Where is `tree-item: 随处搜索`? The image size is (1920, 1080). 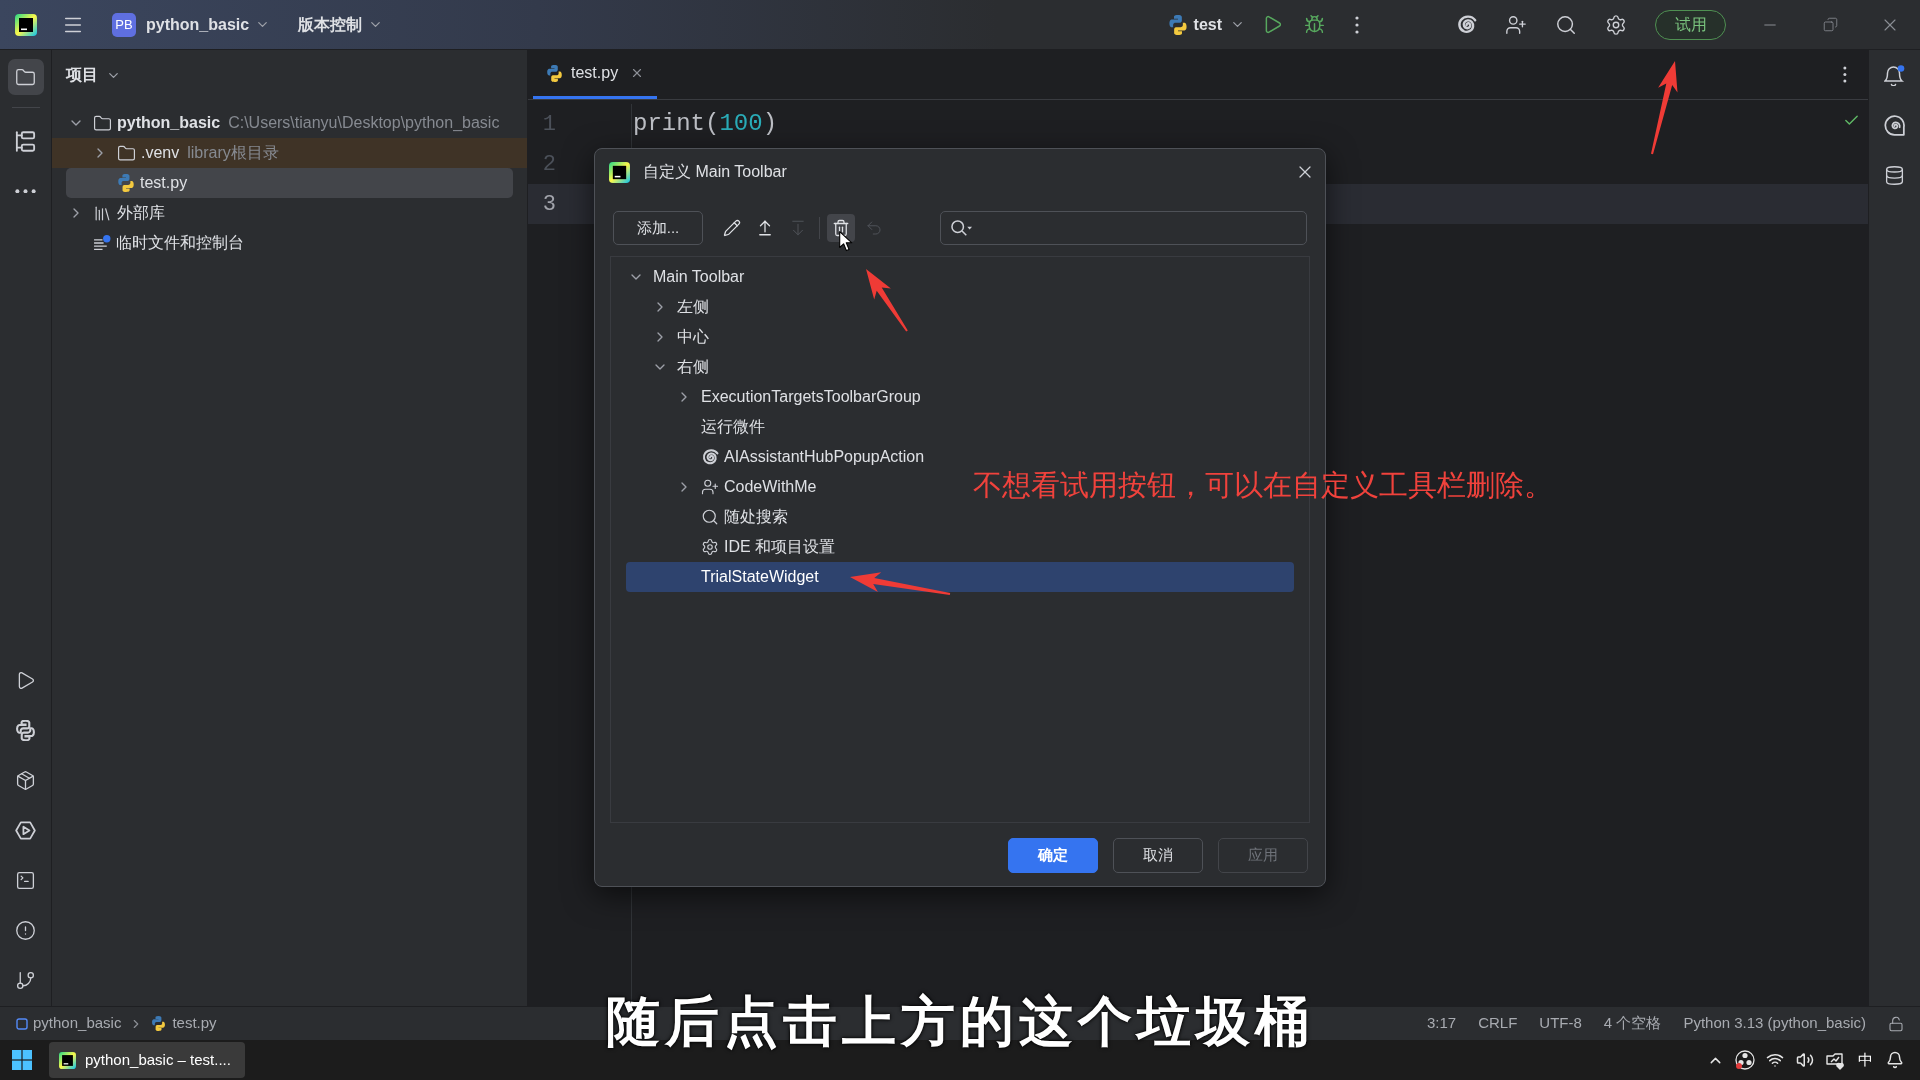 tree-item: 随处搜索 is located at coordinates (710, 517).